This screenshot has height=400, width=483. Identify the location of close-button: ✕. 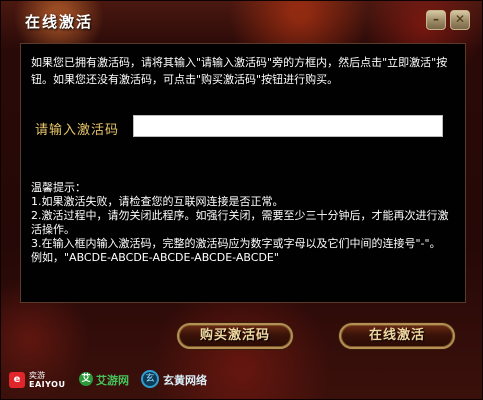
(460, 20).